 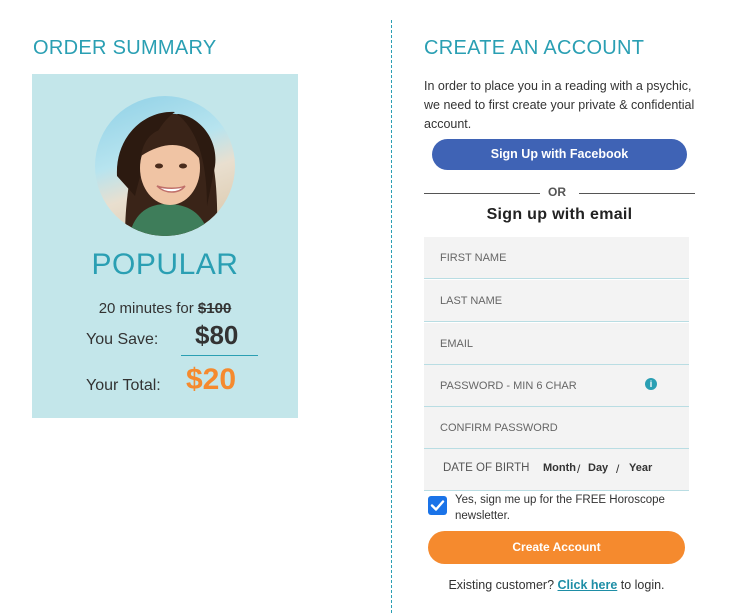 What do you see at coordinates (123, 385) in the screenshot?
I see `total-label: Your Total:` at bounding box center [123, 385].